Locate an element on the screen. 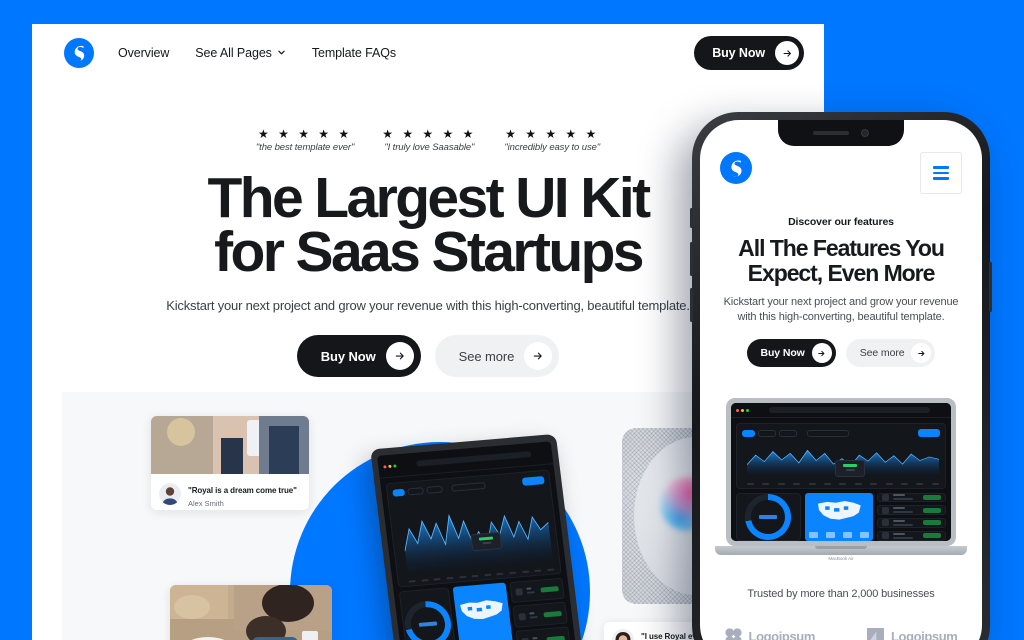  window-control-dots-icon is located at coordinates (742, 410).